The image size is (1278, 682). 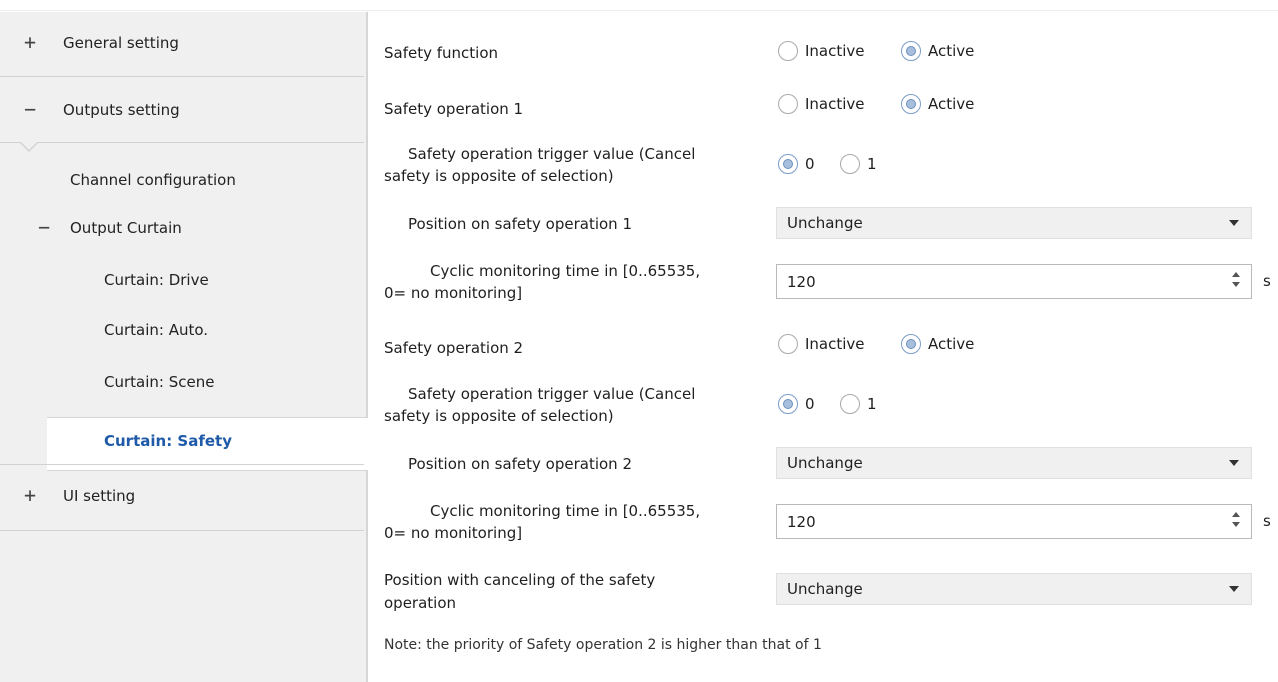 What do you see at coordinates (121, 110) in the screenshot?
I see `sidebar-item-label: Outputs setting` at bounding box center [121, 110].